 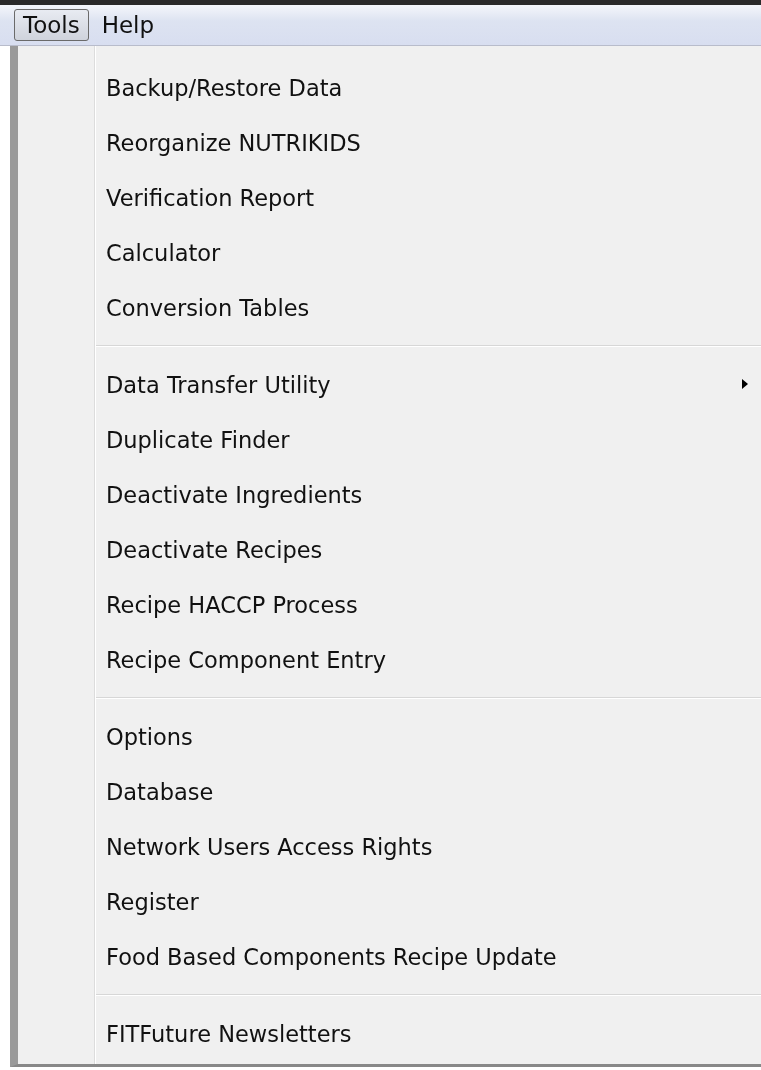 I want to click on menu-item: Backup/Restore Data, so click(x=389, y=87).